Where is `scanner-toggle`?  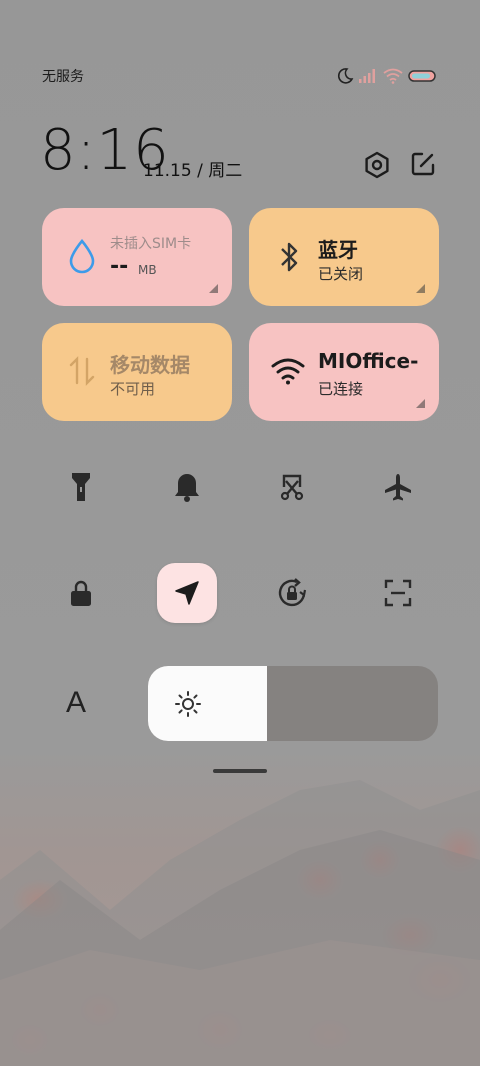 scanner-toggle is located at coordinates (398, 593).